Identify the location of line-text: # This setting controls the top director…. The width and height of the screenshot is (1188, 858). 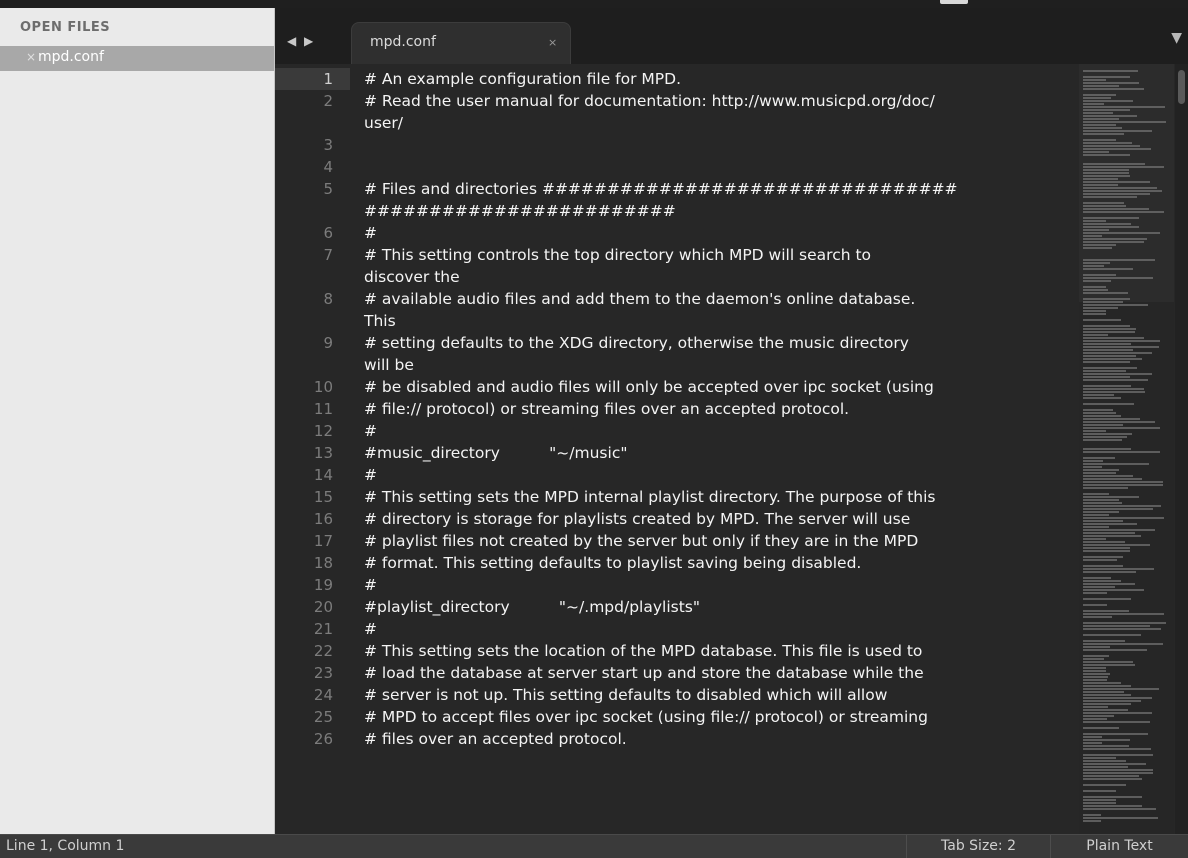
(722, 266).